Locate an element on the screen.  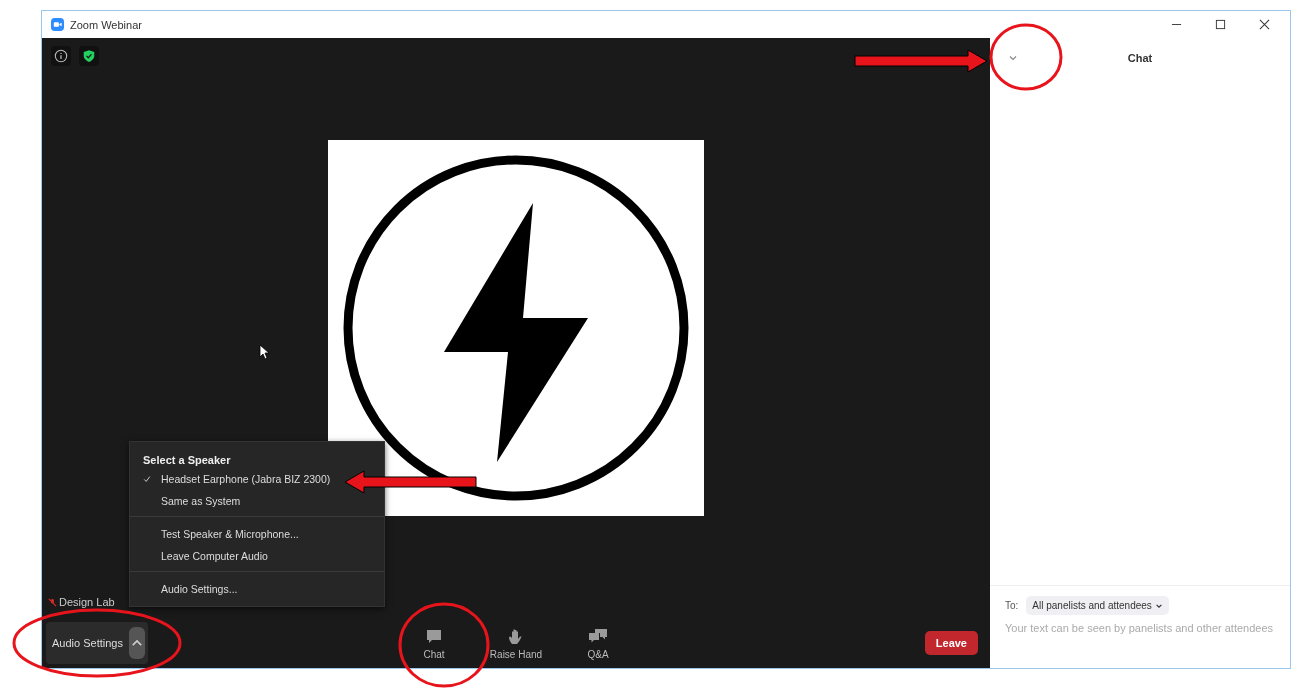
leave-button: Leave is located at coordinates (951, 643).